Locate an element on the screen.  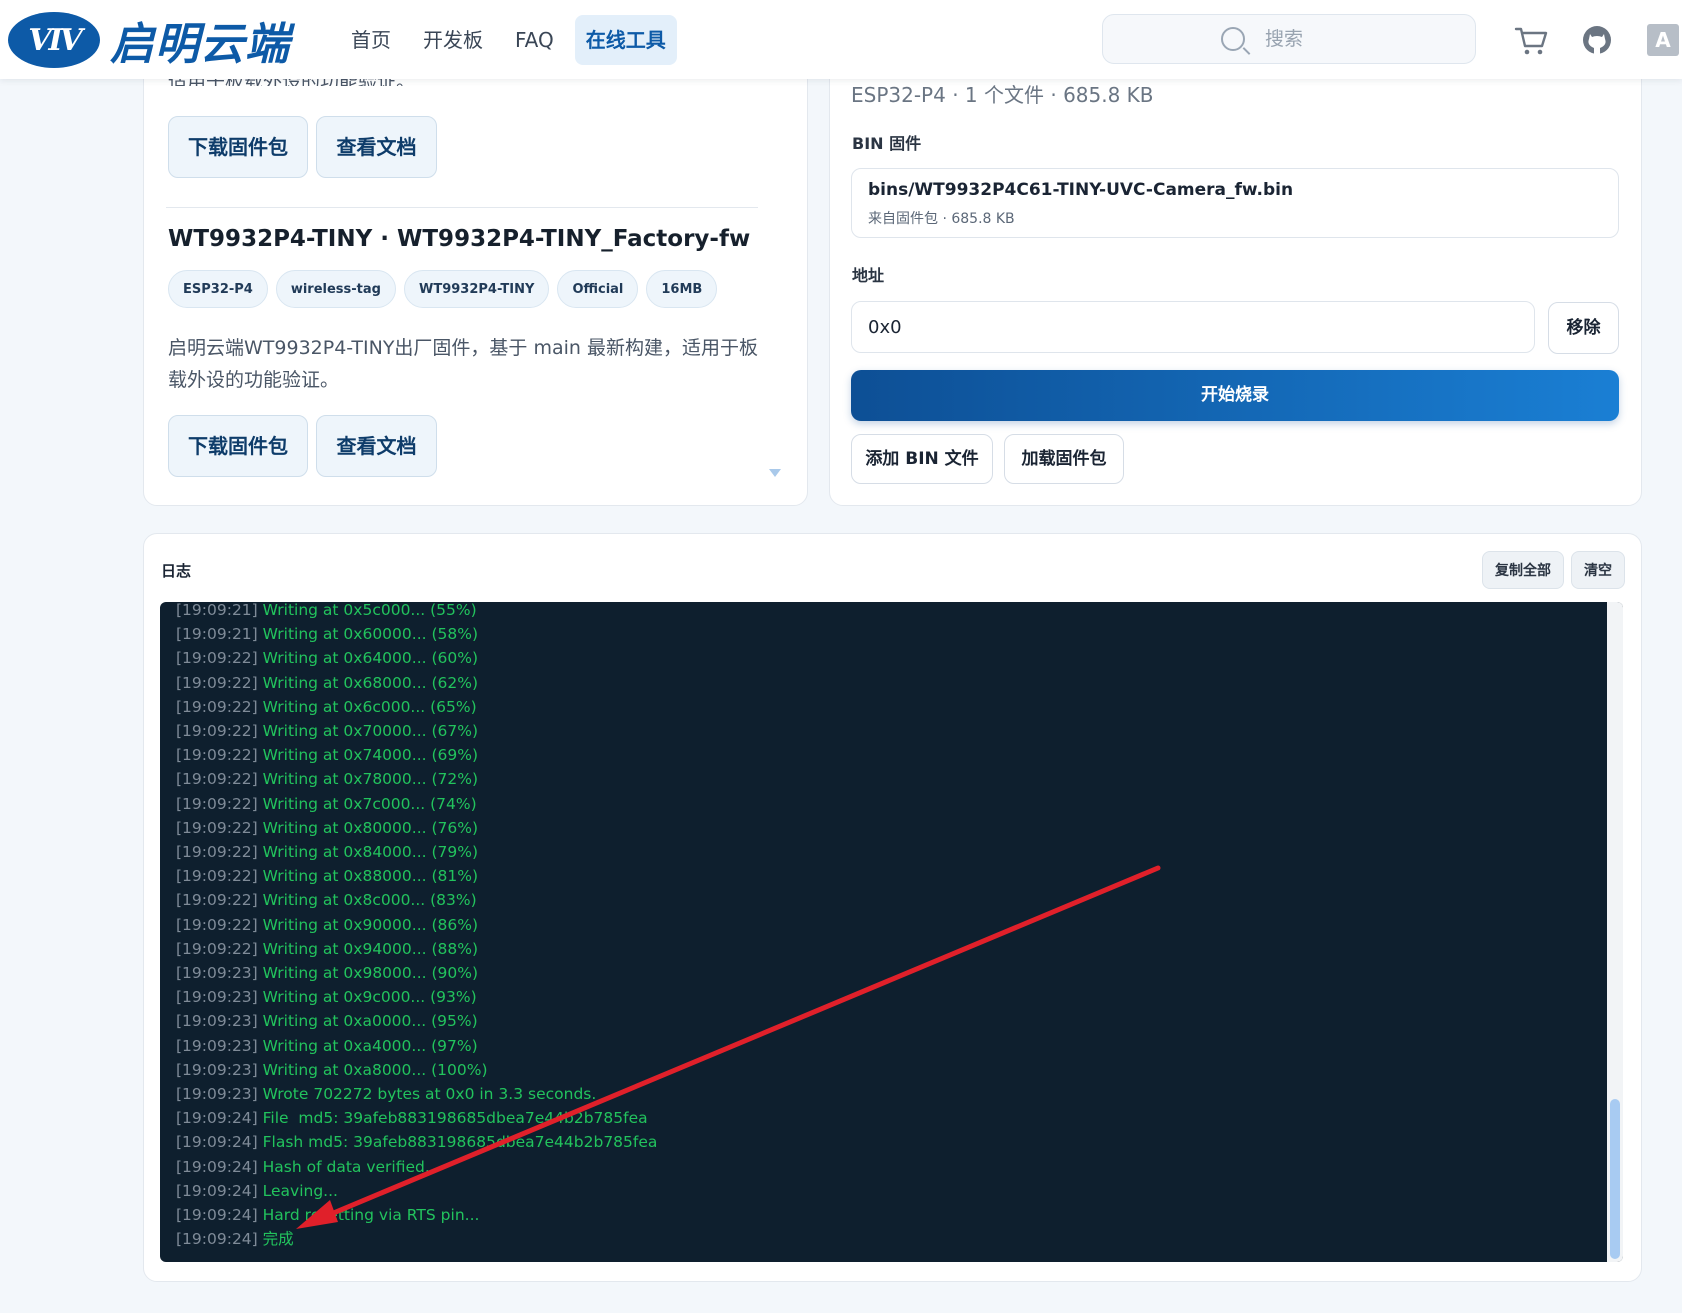
log-message: Writing at 0xa4000... (97%) is located at coordinates (370, 1045).